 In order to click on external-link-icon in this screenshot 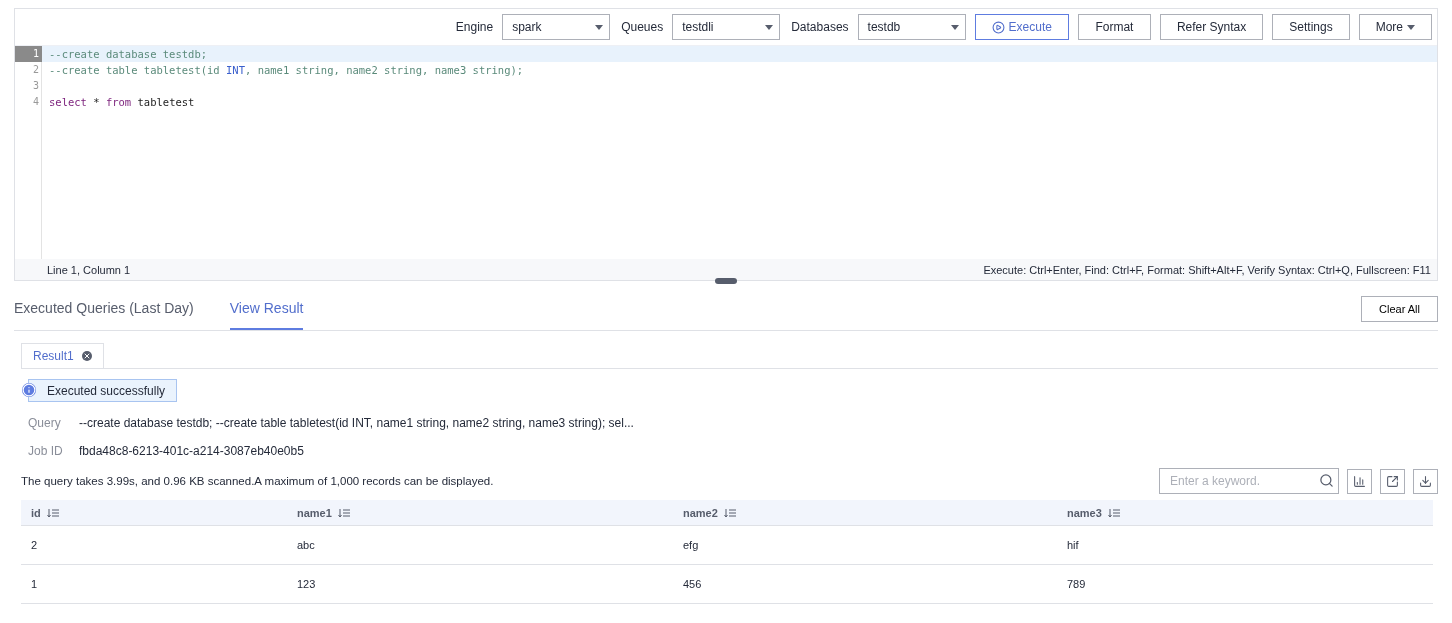, I will do `click(1392, 481)`.